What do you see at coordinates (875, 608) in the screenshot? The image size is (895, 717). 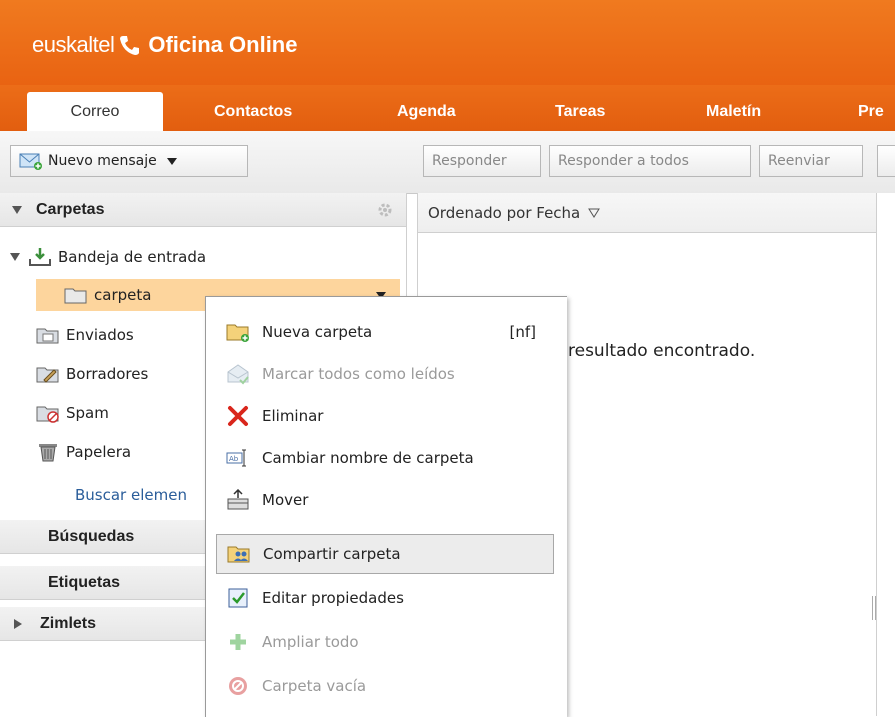 I see `pane-splitter-handle` at bounding box center [875, 608].